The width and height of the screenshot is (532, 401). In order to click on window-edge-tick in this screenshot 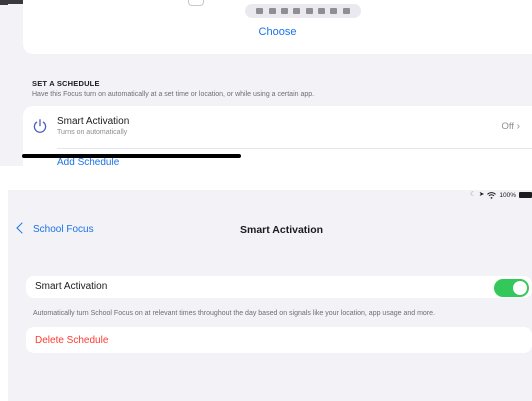, I will do `click(4, 4)`.